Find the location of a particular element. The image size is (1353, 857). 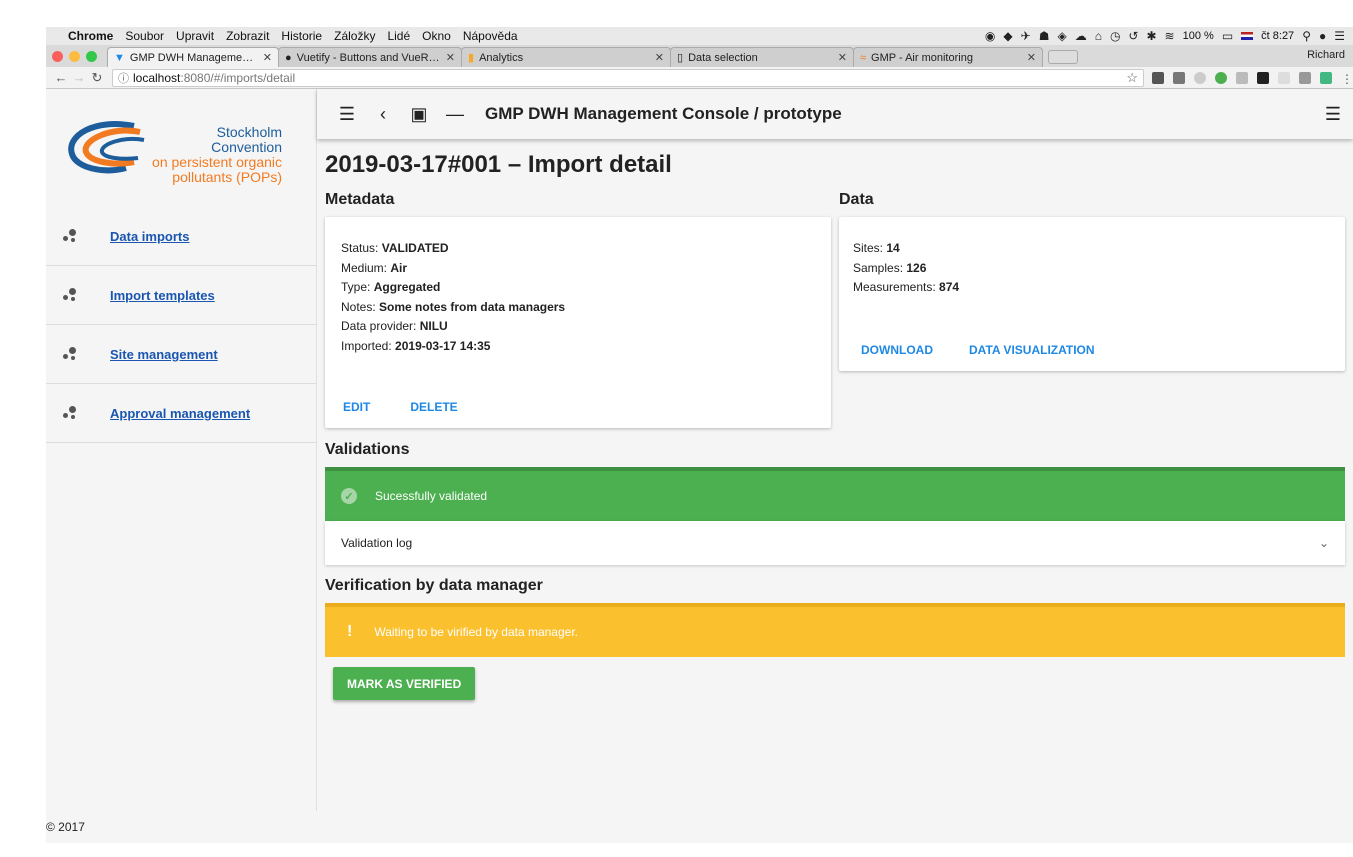

validation-message: Sucessfully validated is located at coordinates (431, 496).